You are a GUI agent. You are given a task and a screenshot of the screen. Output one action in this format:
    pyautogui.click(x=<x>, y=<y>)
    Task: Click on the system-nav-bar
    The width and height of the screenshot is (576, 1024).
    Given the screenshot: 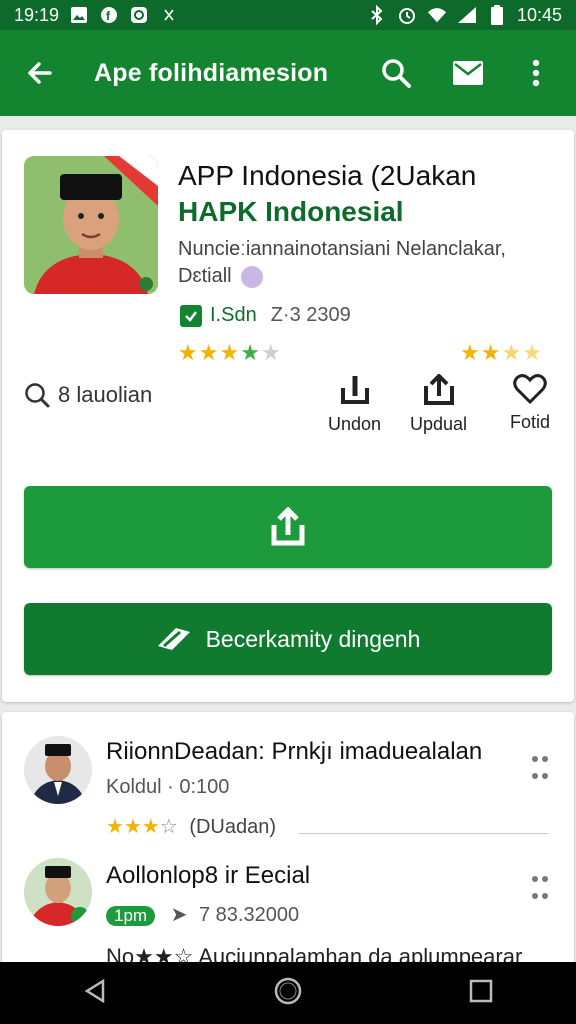 What is the action you would take?
    pyautogui.click(x=288, y=993)
    